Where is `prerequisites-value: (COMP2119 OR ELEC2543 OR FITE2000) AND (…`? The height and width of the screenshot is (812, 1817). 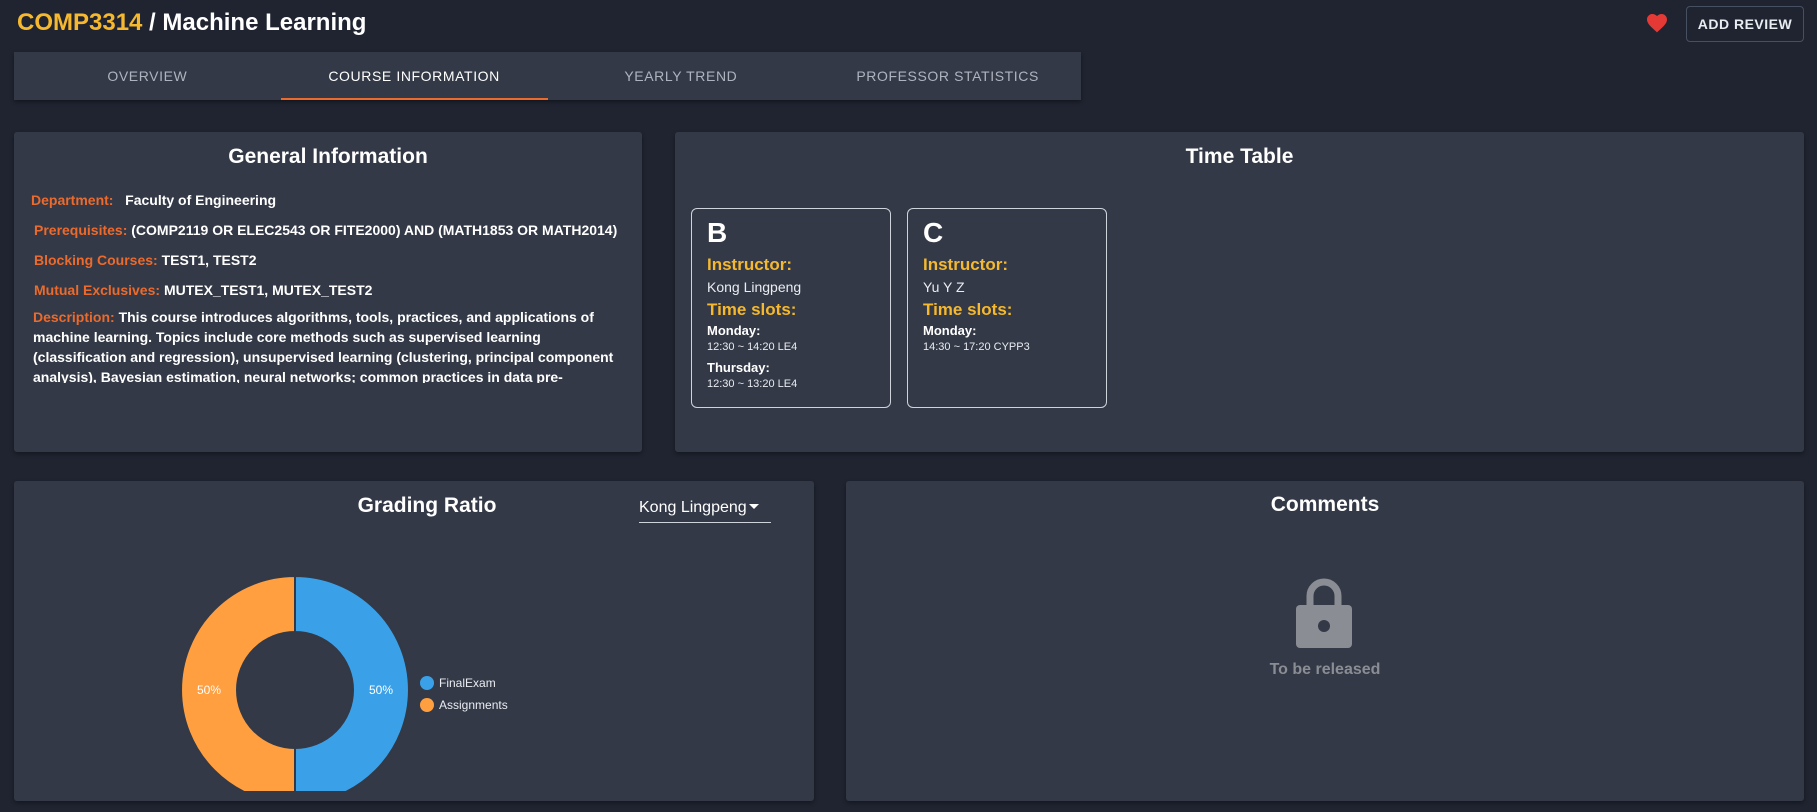 prerequisites-value: (COMP2119 OR ELEC2543 OR FITE2000) AND (… is located at coordinates (374, 230).